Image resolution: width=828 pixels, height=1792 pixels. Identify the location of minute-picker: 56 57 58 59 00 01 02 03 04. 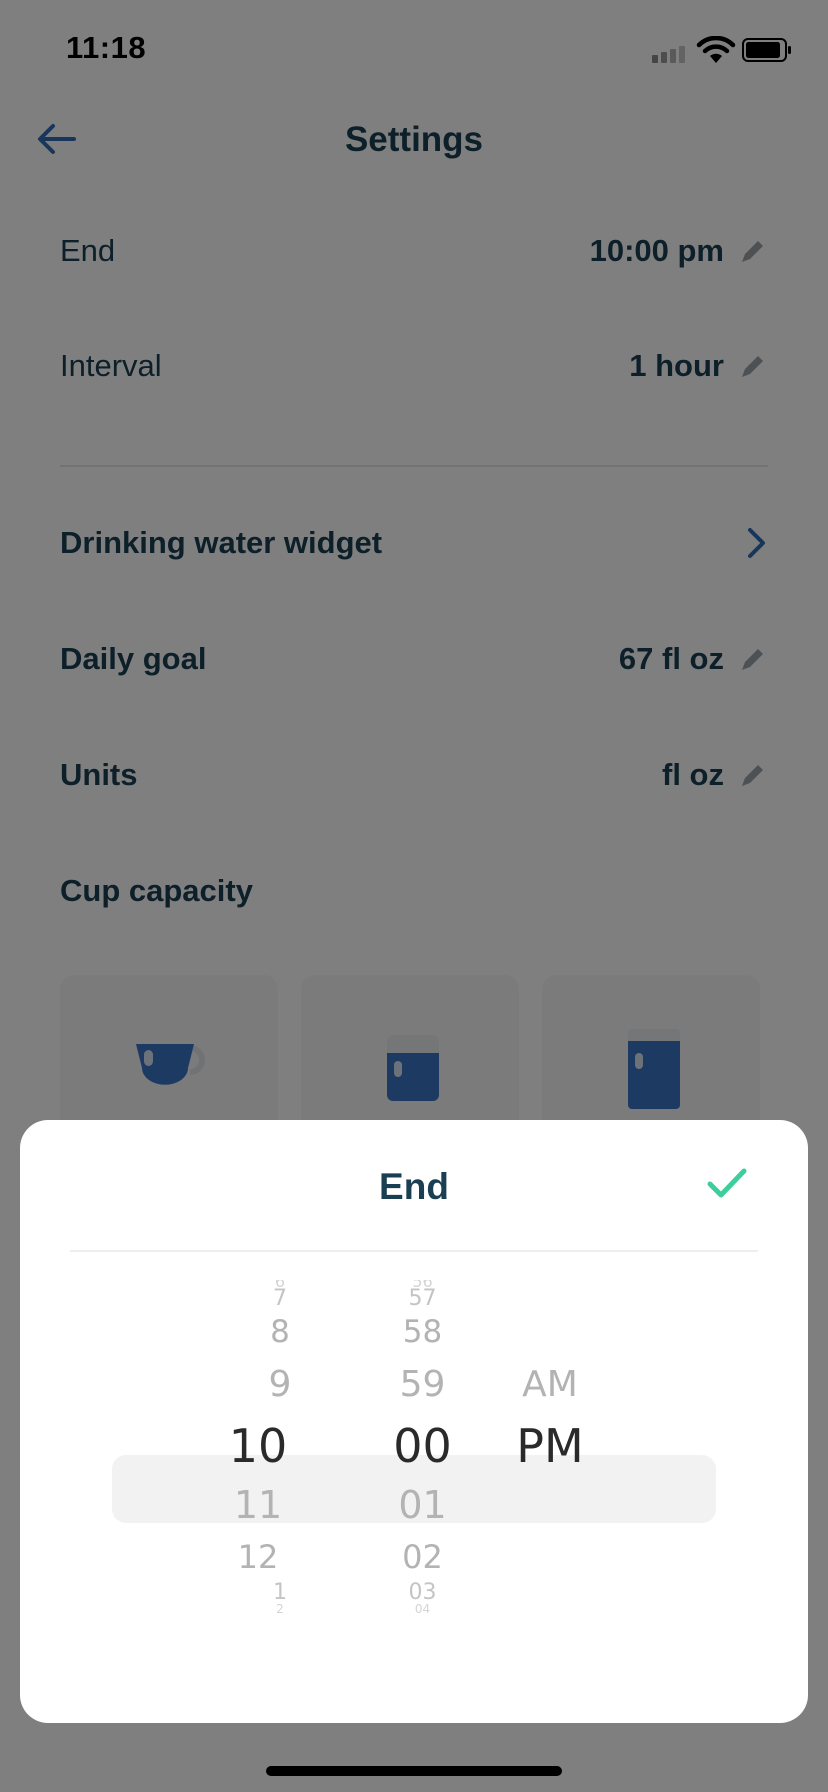
(422, 1485).